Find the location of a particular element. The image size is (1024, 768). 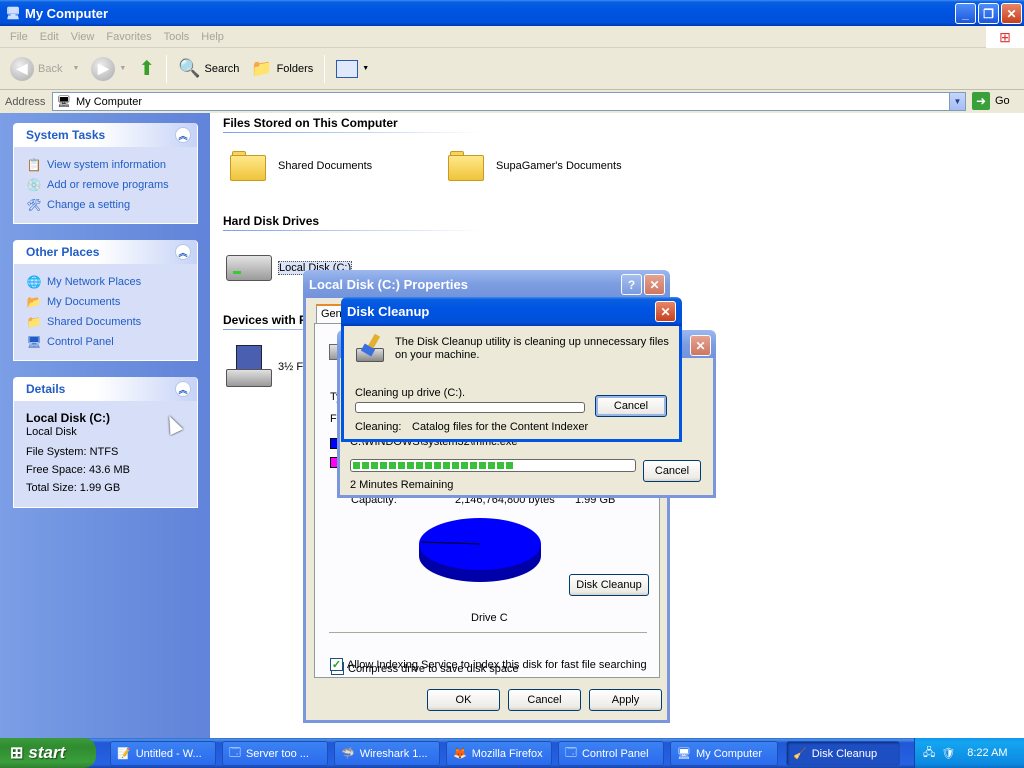

help-button: ? is located at coordinates (631, 284).